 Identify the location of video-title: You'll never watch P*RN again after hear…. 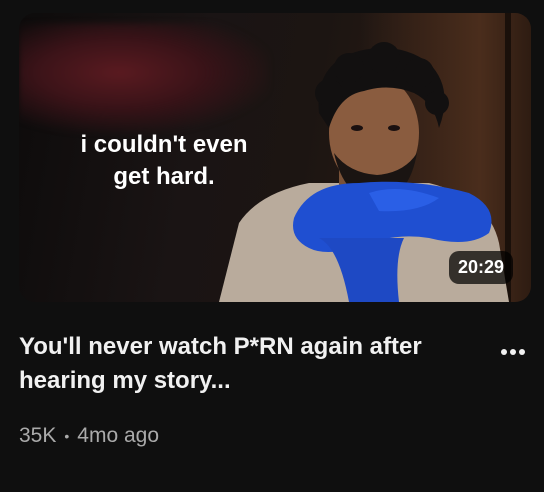
(249, 364).